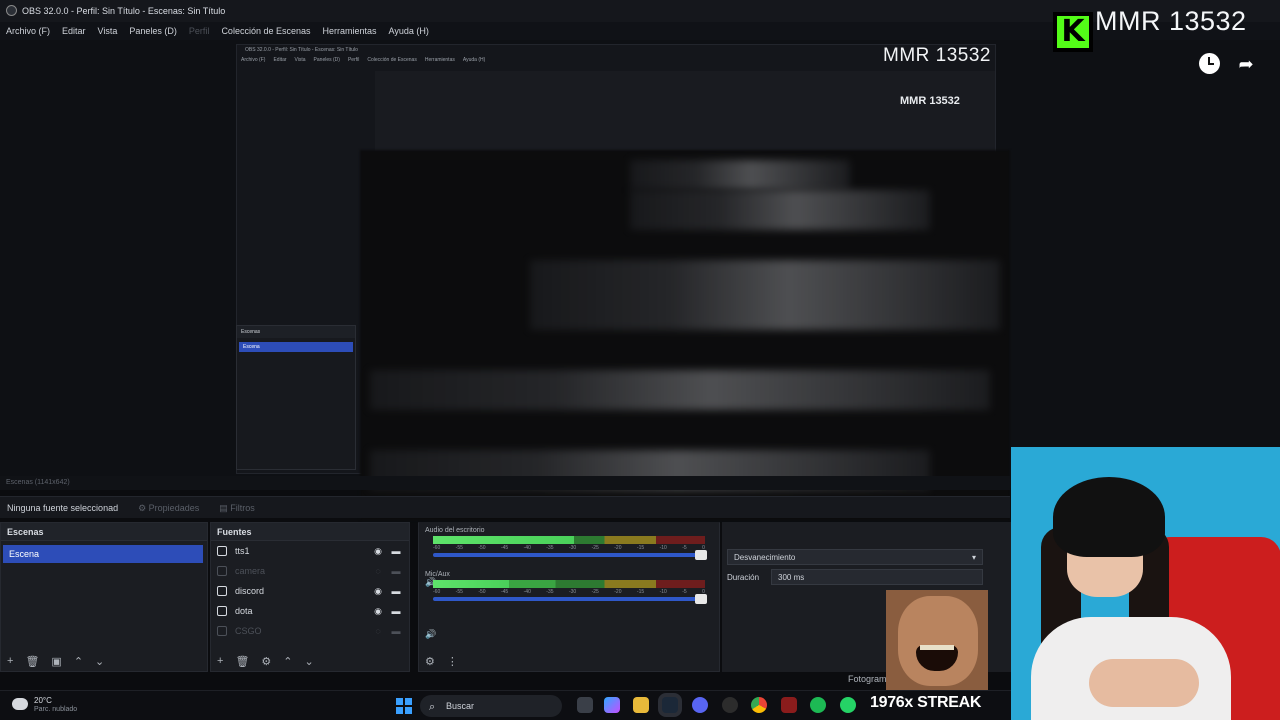 This screenshot has width=1280, height=720. What do you see at coordinates (350, 31) in the screenshot?
I see `menu-herramientas: Herramientas` at bounding box center [350, 31].